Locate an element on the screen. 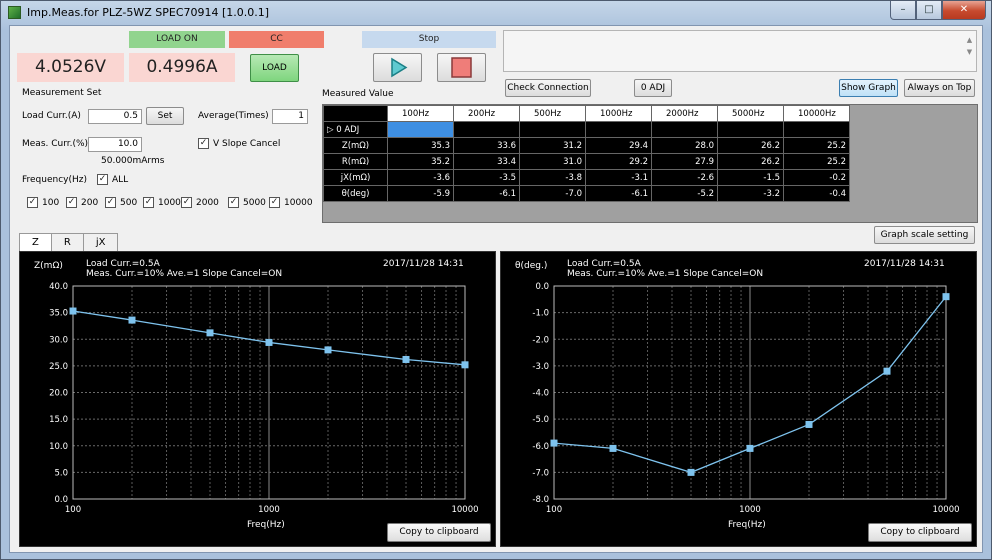  row-header: Z(mΩ) is located at coordinates (355, 145).